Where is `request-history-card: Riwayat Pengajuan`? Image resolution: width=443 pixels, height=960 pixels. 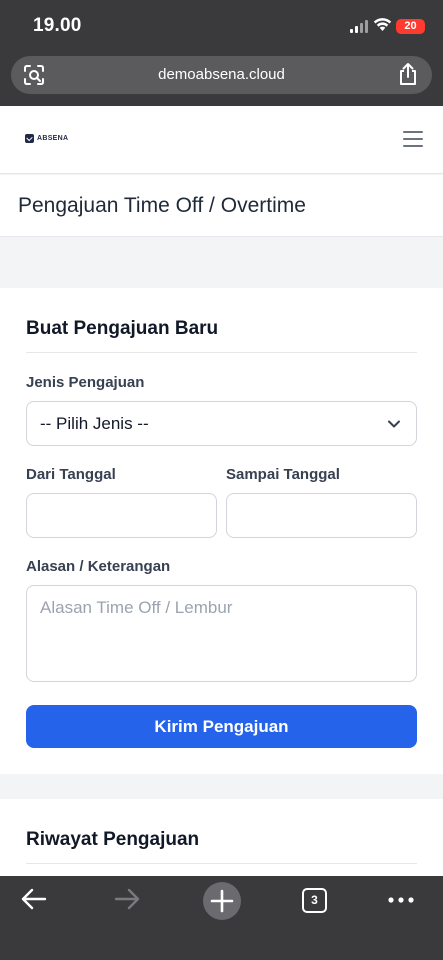 request-history-card: Riwayat Pengajuan is located at coordinates (221, 837).